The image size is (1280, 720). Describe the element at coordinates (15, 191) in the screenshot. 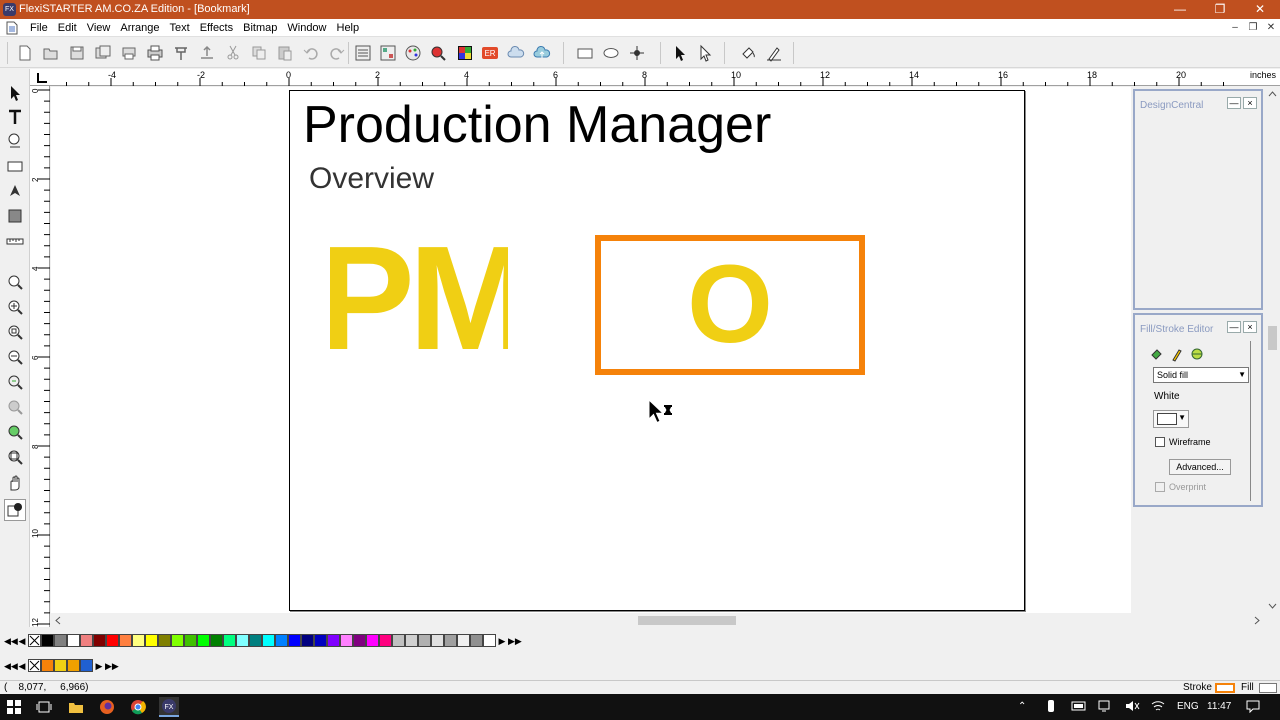

I see `pen-tool-icon` at that location.